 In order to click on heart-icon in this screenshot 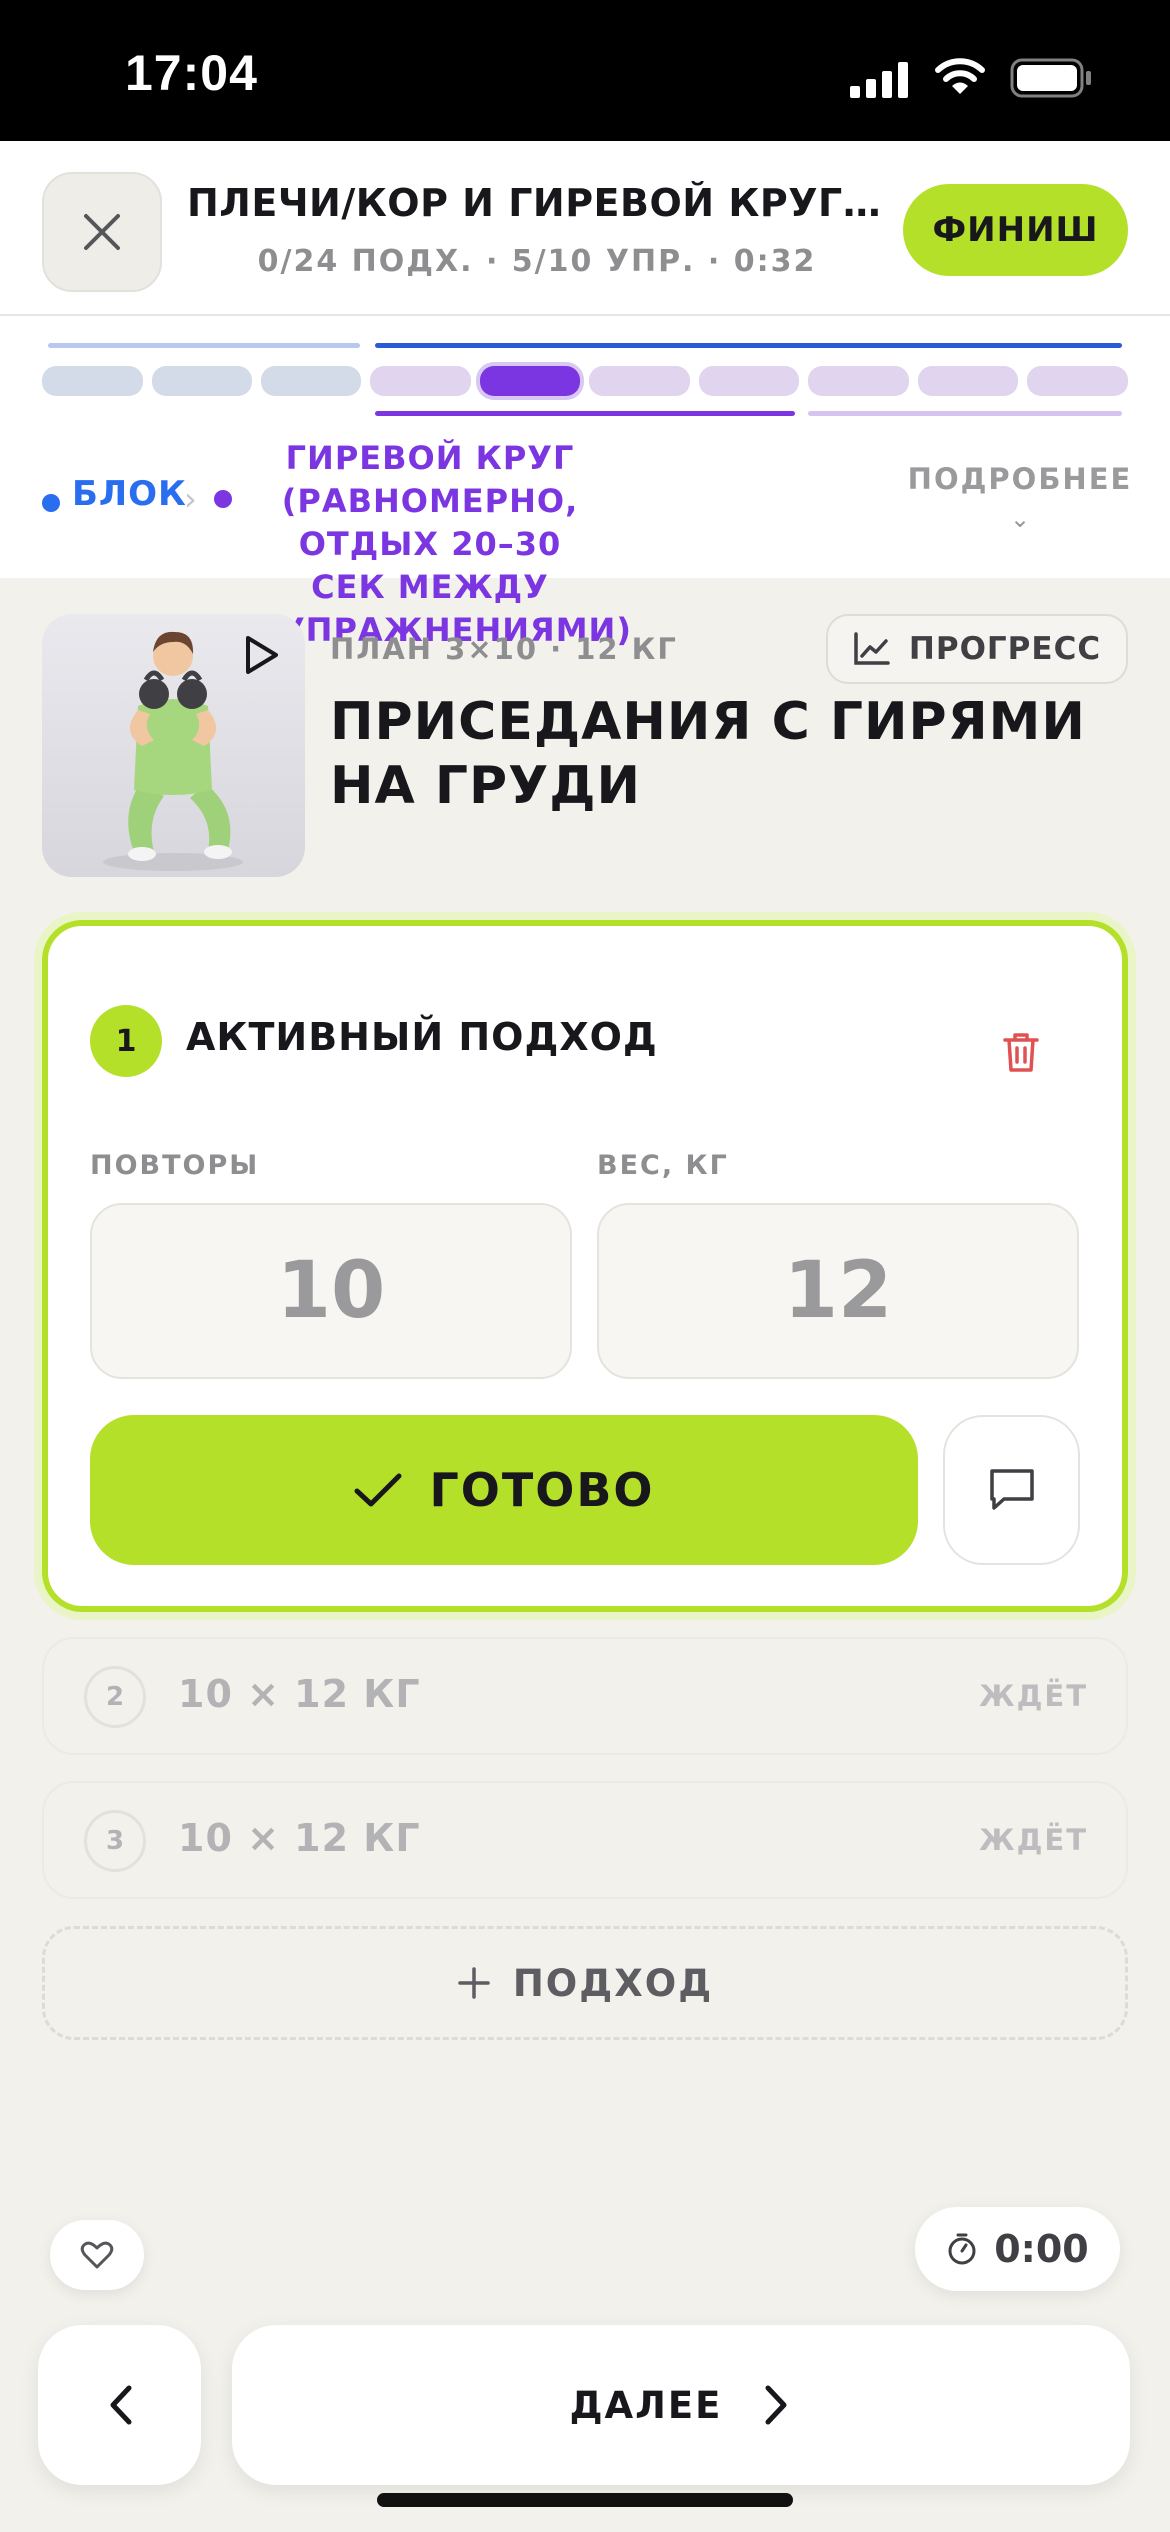, I will do `click(97, 2255)`.